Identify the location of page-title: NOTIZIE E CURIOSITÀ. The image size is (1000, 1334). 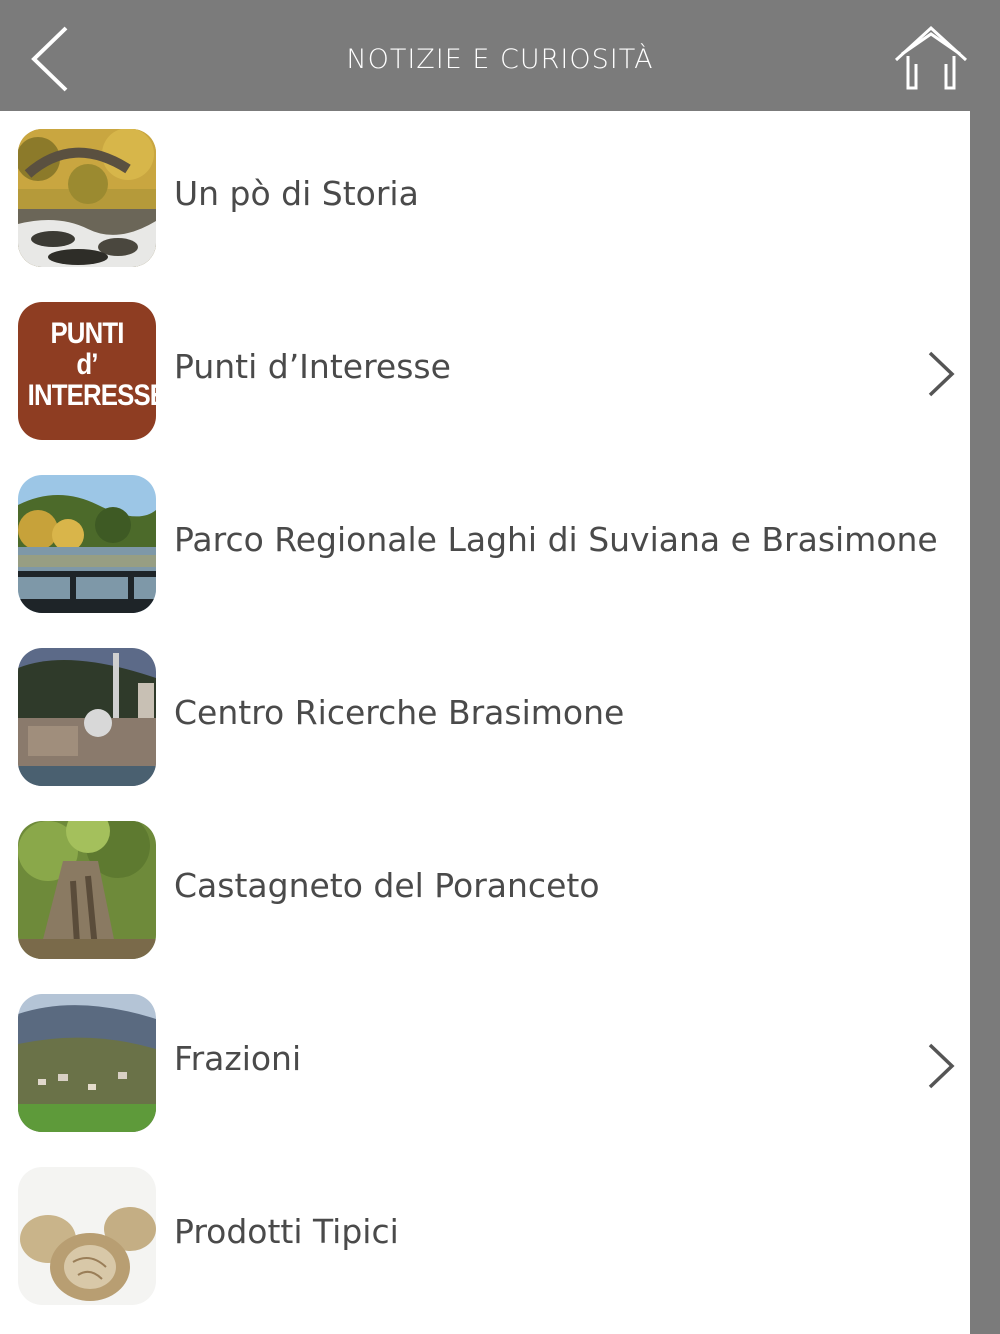
(500, 59).